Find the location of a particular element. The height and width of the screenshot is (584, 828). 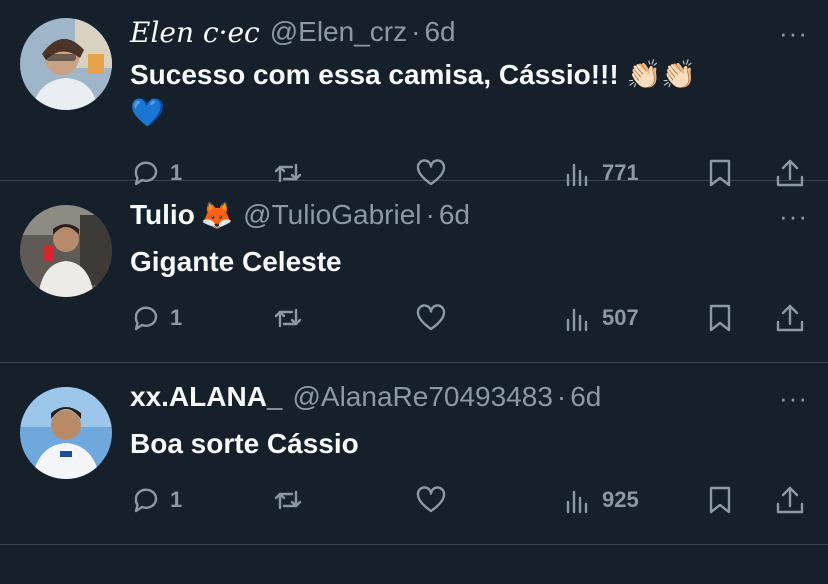

tweet-actions: 1 507 is located at coordinates (469, 318).